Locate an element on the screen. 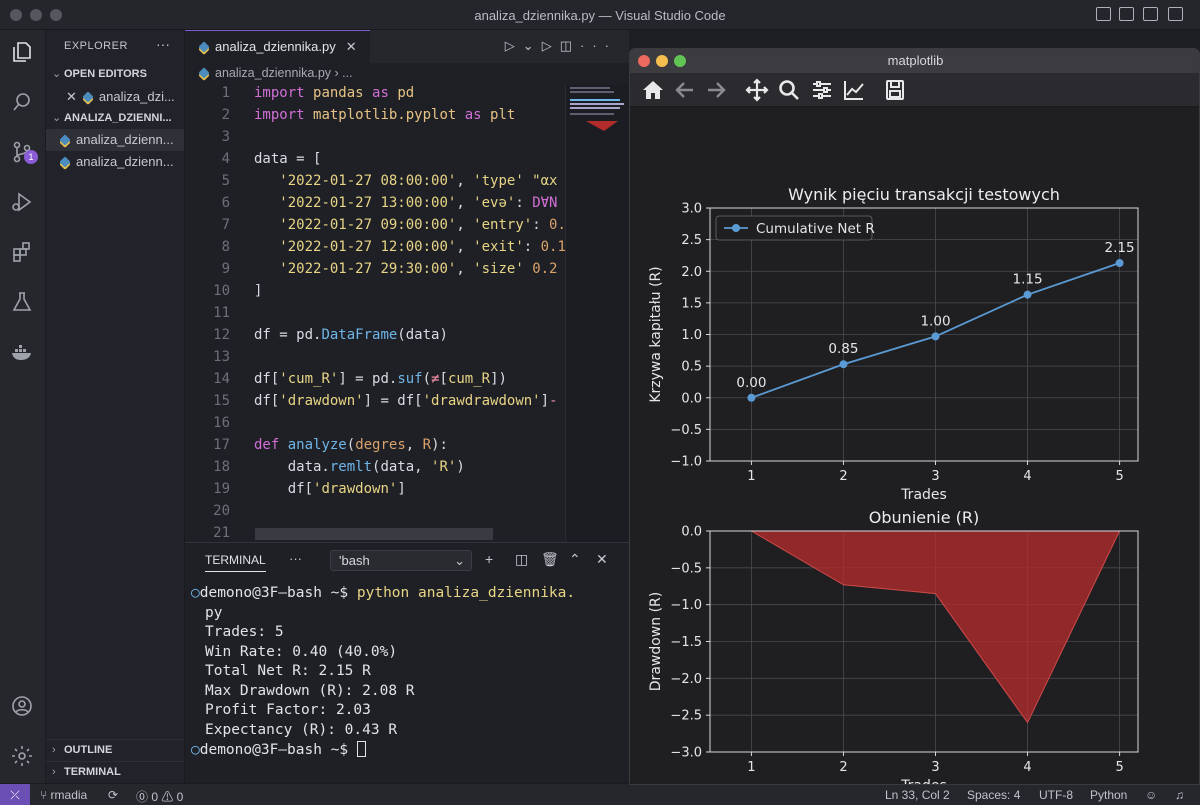 Image resolution: width=1200 pixels, height=805 pixels. equity-data-label: 0.00 is located at coordinates (751, 383).